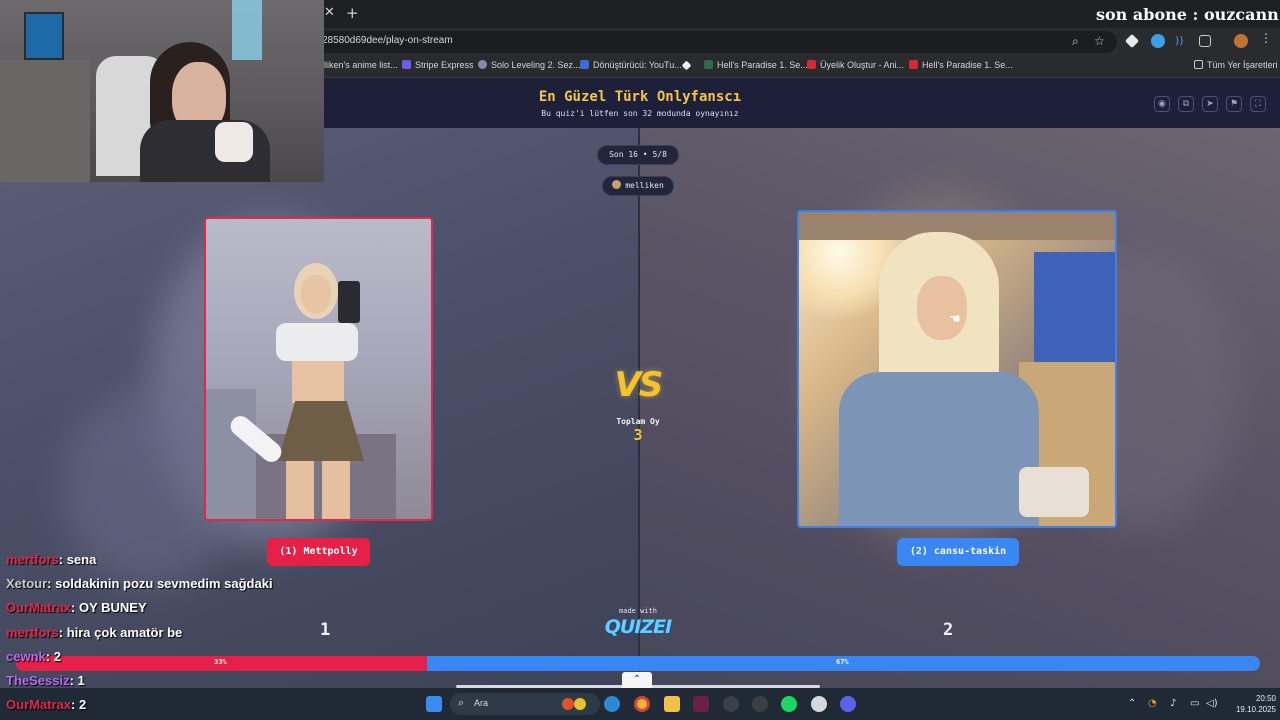 Image resolution: width=1280 pixels, height=720 pixels. What do you see at coordinates (642, 704) in the screenshot?
I see `chrome-icon` at bounding box center [642, 704].